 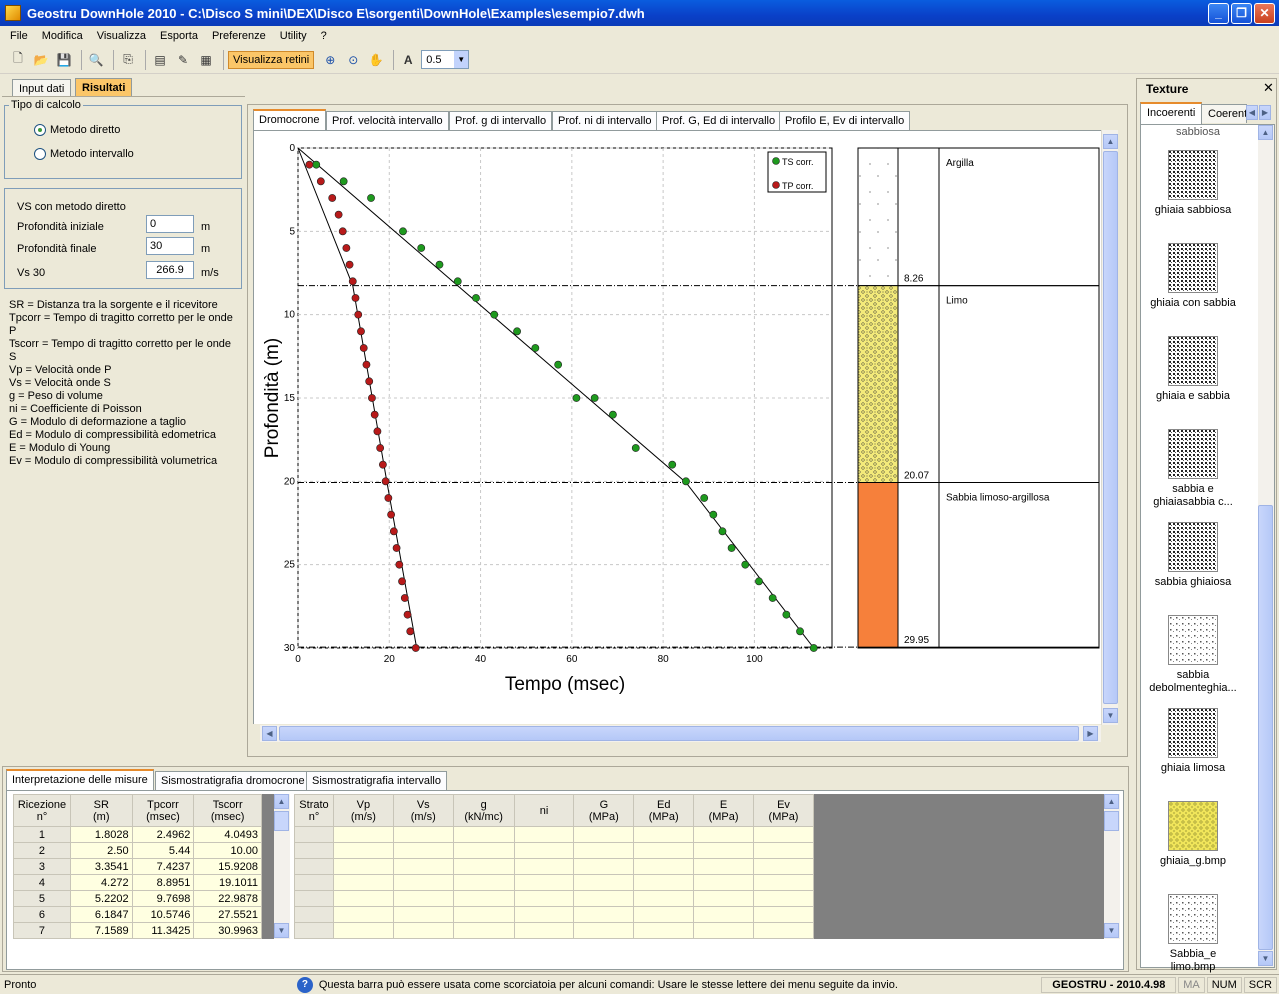 I want to click on tab-prof-velocita: Prof. velocità intervallo, so click(x=387, y=120).